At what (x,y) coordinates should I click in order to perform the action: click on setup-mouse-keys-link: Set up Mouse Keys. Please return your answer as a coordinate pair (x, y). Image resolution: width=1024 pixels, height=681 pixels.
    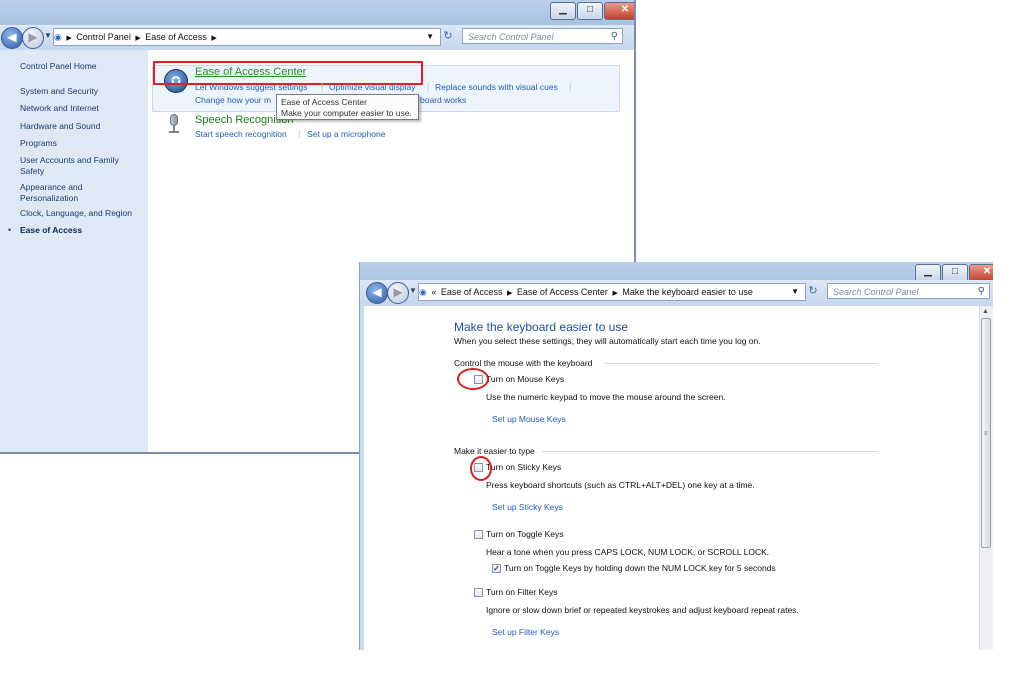
    Looking at the image, I should click on (529, 419).